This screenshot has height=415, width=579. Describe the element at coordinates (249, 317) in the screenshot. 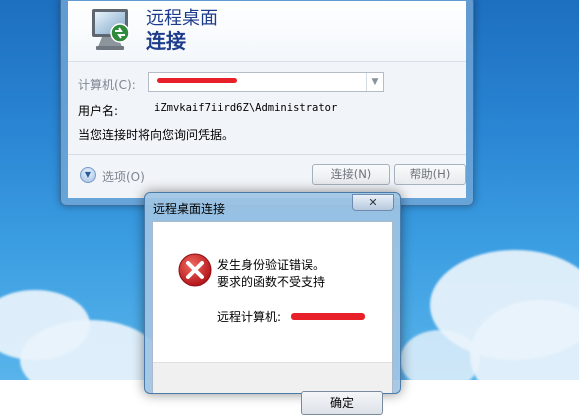

I see `remote-computer-label: 远程计算机:` at that location.